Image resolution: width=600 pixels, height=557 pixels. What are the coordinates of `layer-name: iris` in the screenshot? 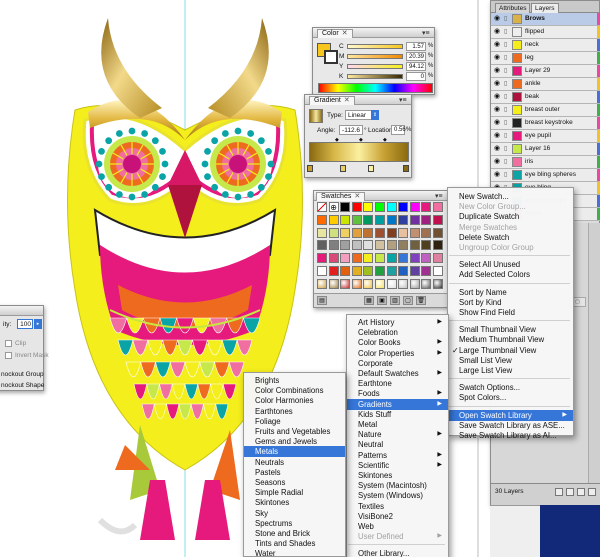 It's located at (558, 162).